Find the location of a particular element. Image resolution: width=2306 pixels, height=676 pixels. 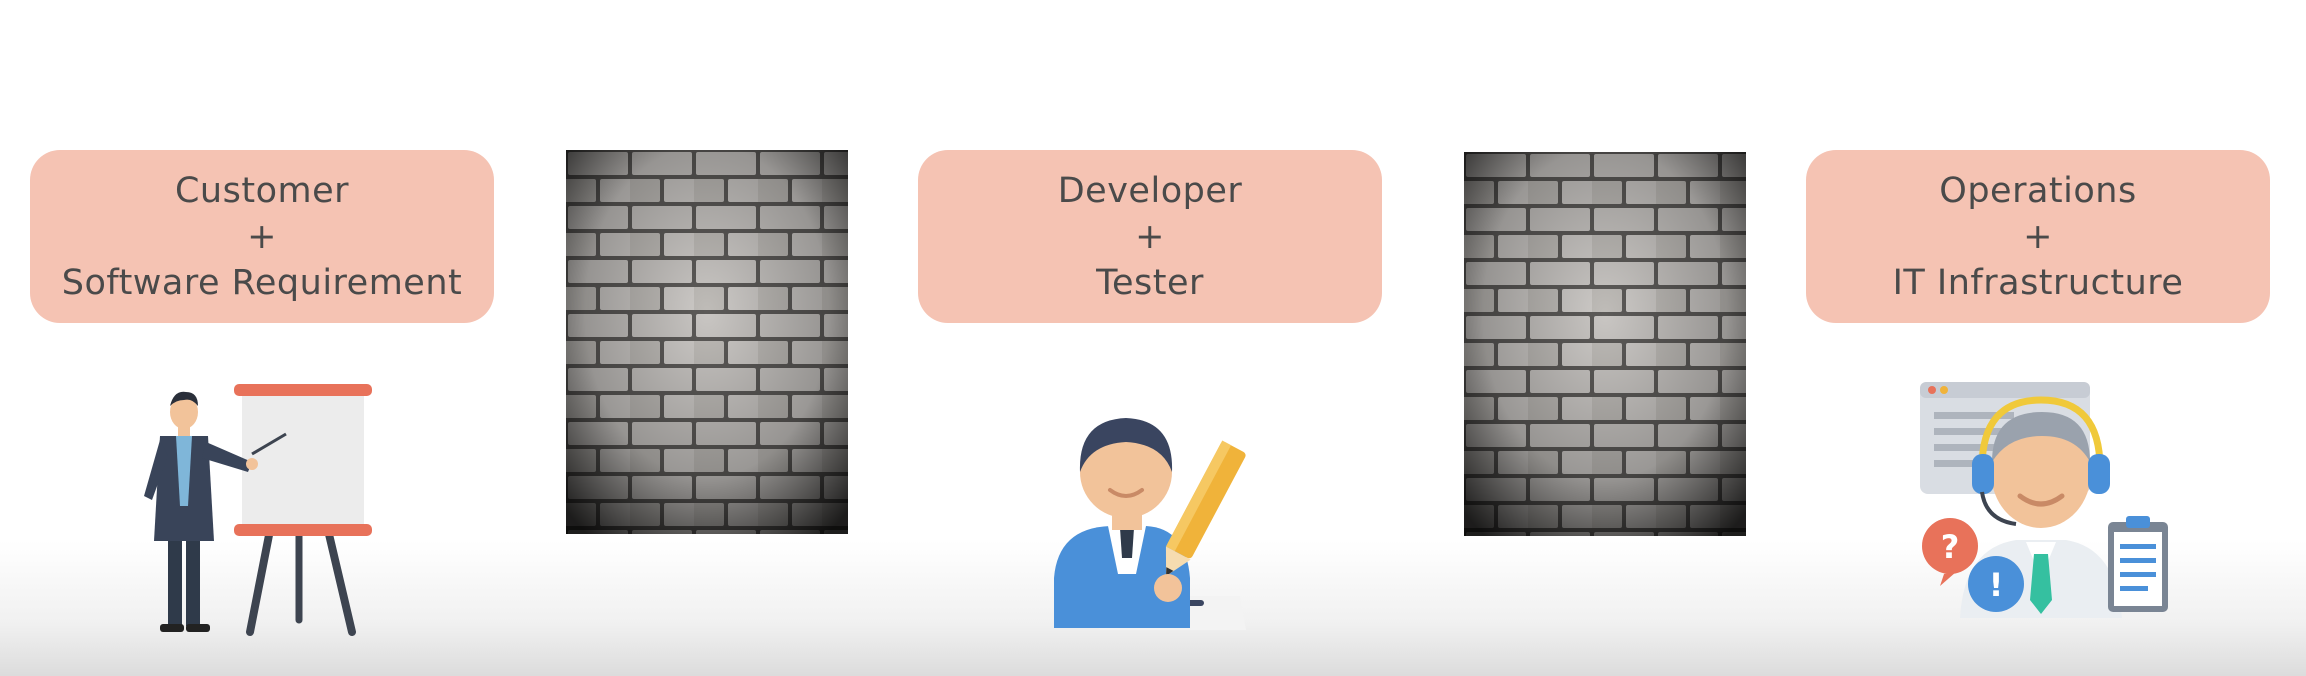

operations-box-line-3: IT Infrastructure is located at coordinates (2038, 282).